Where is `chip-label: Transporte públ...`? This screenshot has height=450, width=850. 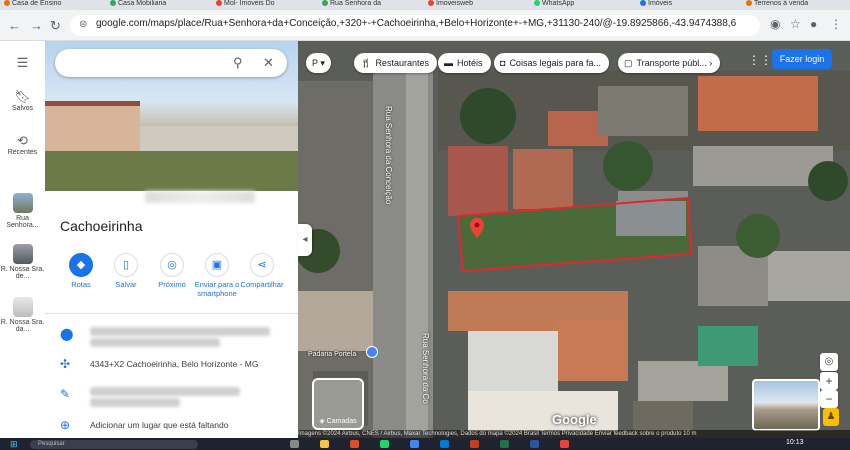
chip-label: Transporte públ... is located at coordinates (671, 63).